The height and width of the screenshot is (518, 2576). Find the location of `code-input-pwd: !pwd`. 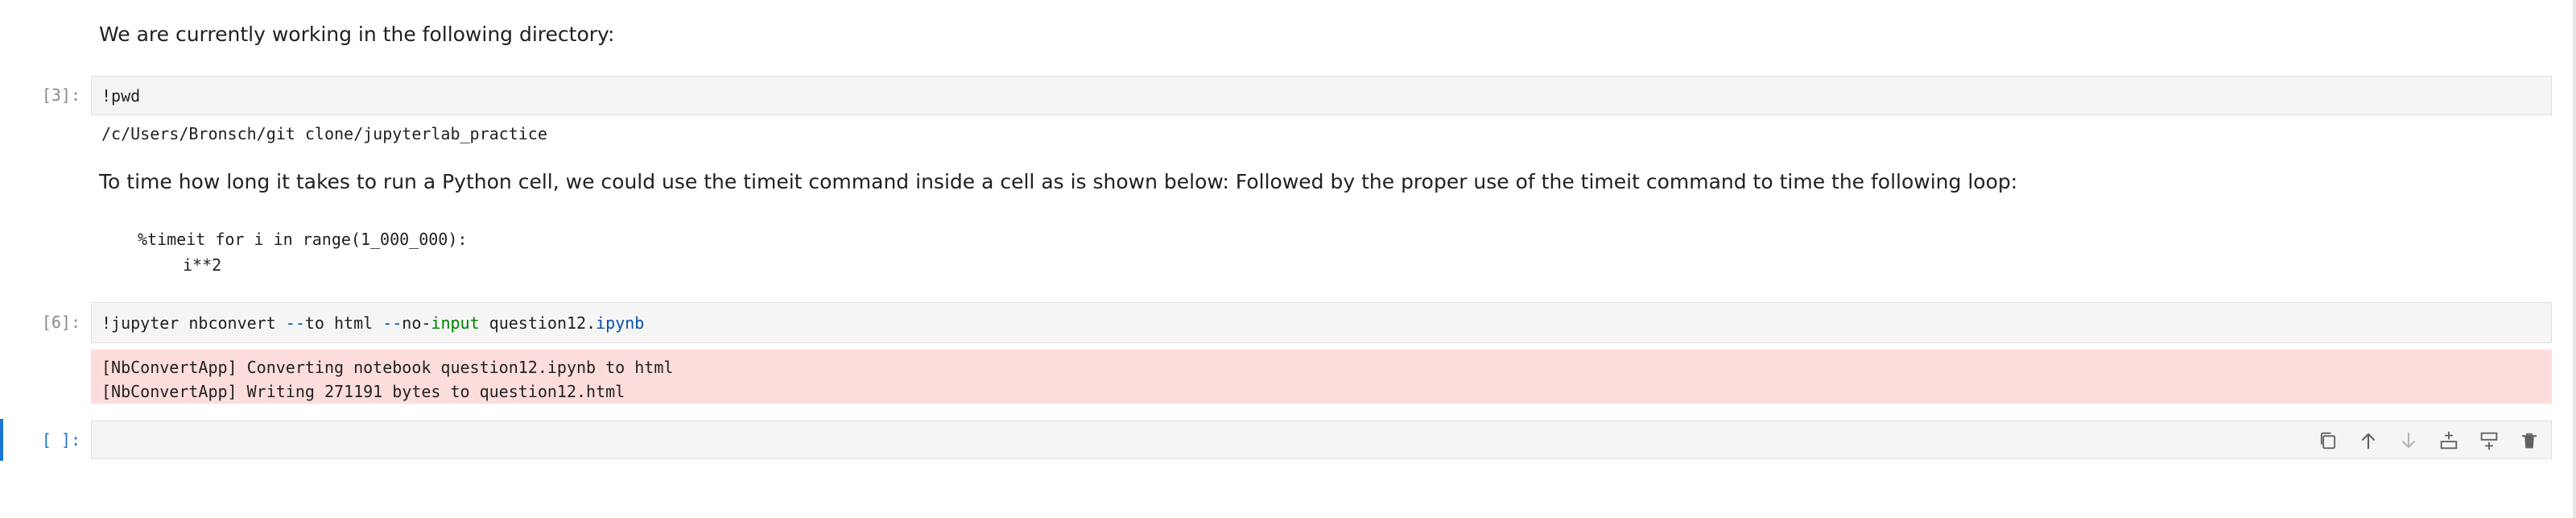

code-input-pwd: !pwd is located at coordinates (121, 96).